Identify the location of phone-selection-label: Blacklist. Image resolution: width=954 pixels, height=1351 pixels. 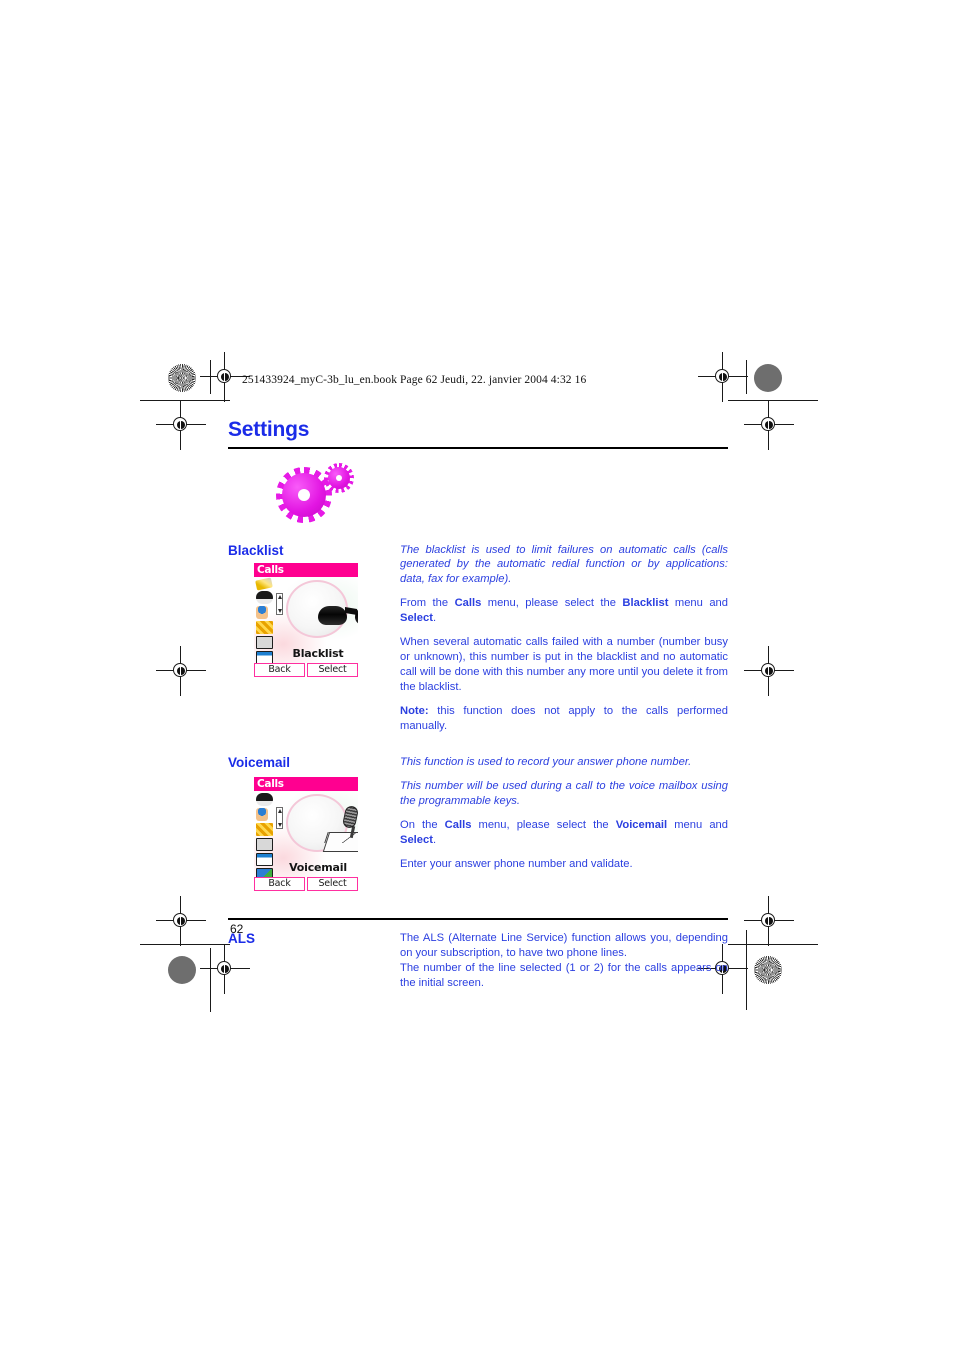
(318, 653).